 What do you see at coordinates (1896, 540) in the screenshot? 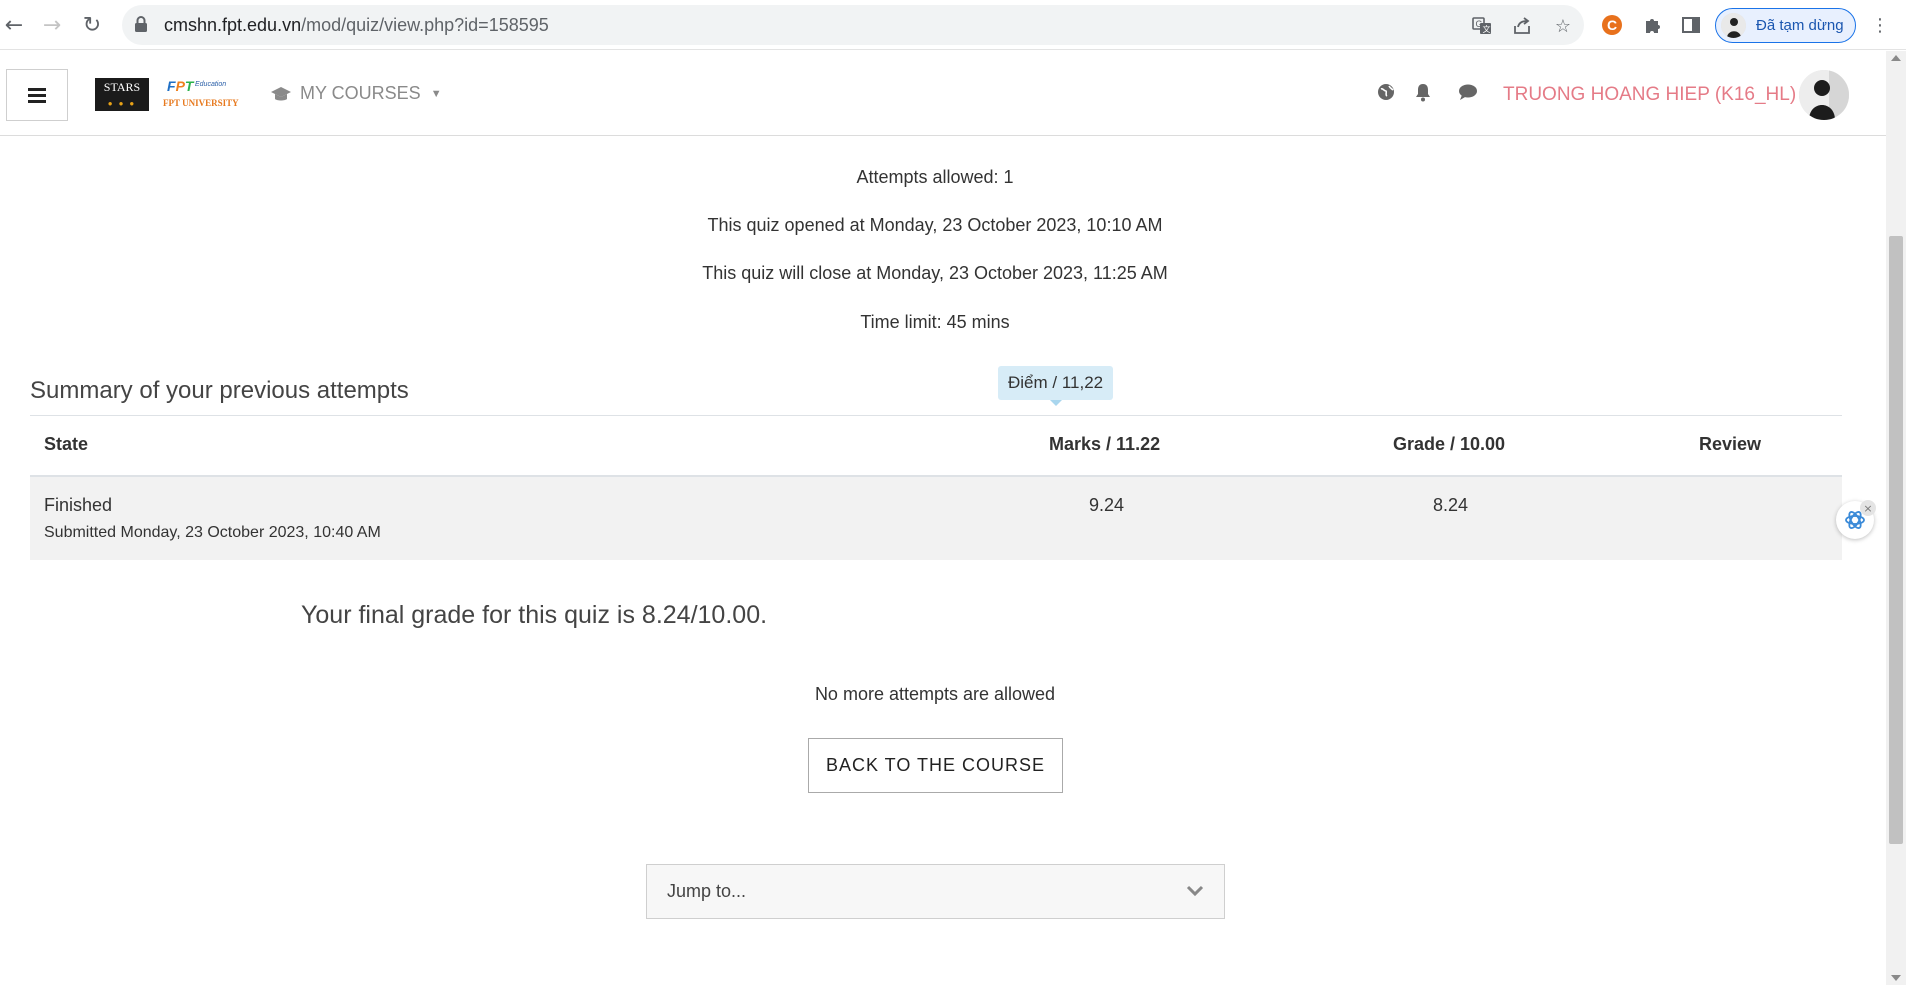
I see `scrollbar-thumb` at bounding box center [1896, 540].